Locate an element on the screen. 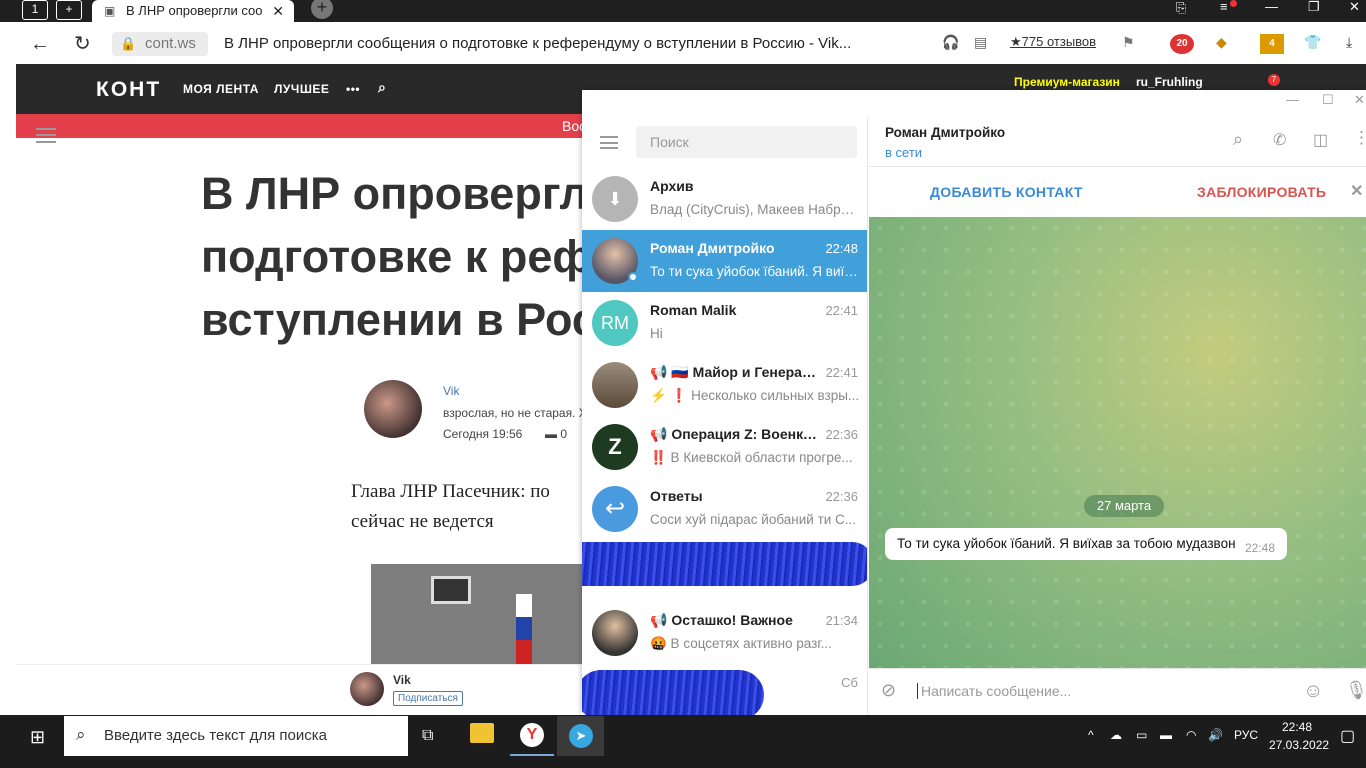  yandex-browser-icon: Y is located at coordinates (532, 735).